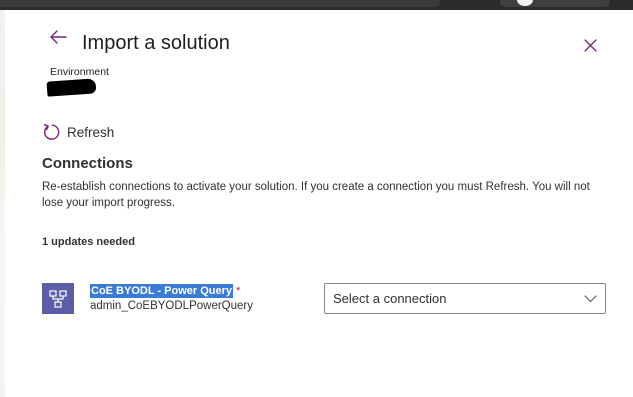 This screenshot has width=633, height=397. What do you see at coordinates (590, 298) in the screenshot?
I see `chevron-down-icon` at bounding box center [590, 298].